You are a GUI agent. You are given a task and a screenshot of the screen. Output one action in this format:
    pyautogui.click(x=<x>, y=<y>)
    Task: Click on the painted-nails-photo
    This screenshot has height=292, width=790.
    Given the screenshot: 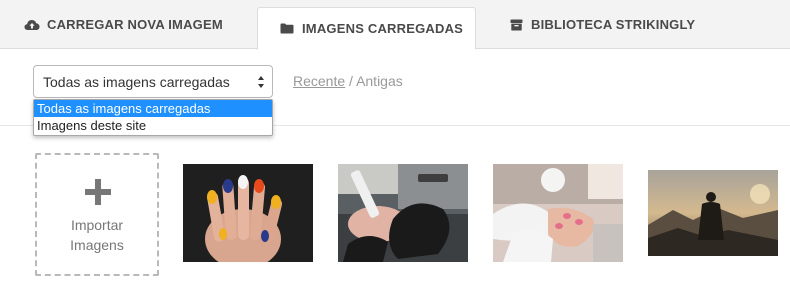 What is the action you would take?
    pyautogui.click(x=248, y=213)
    